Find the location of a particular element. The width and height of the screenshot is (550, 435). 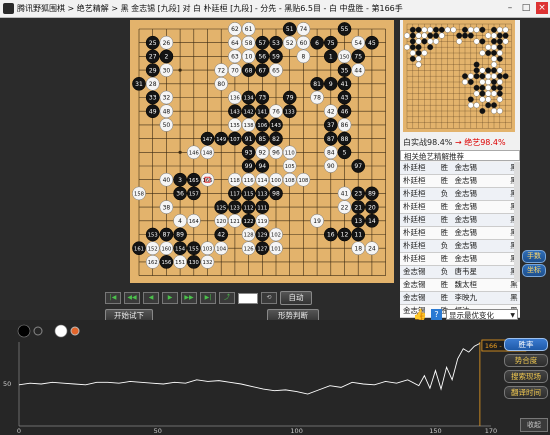

win-rate-button: 胜率 is located at coordinates (526, 344).